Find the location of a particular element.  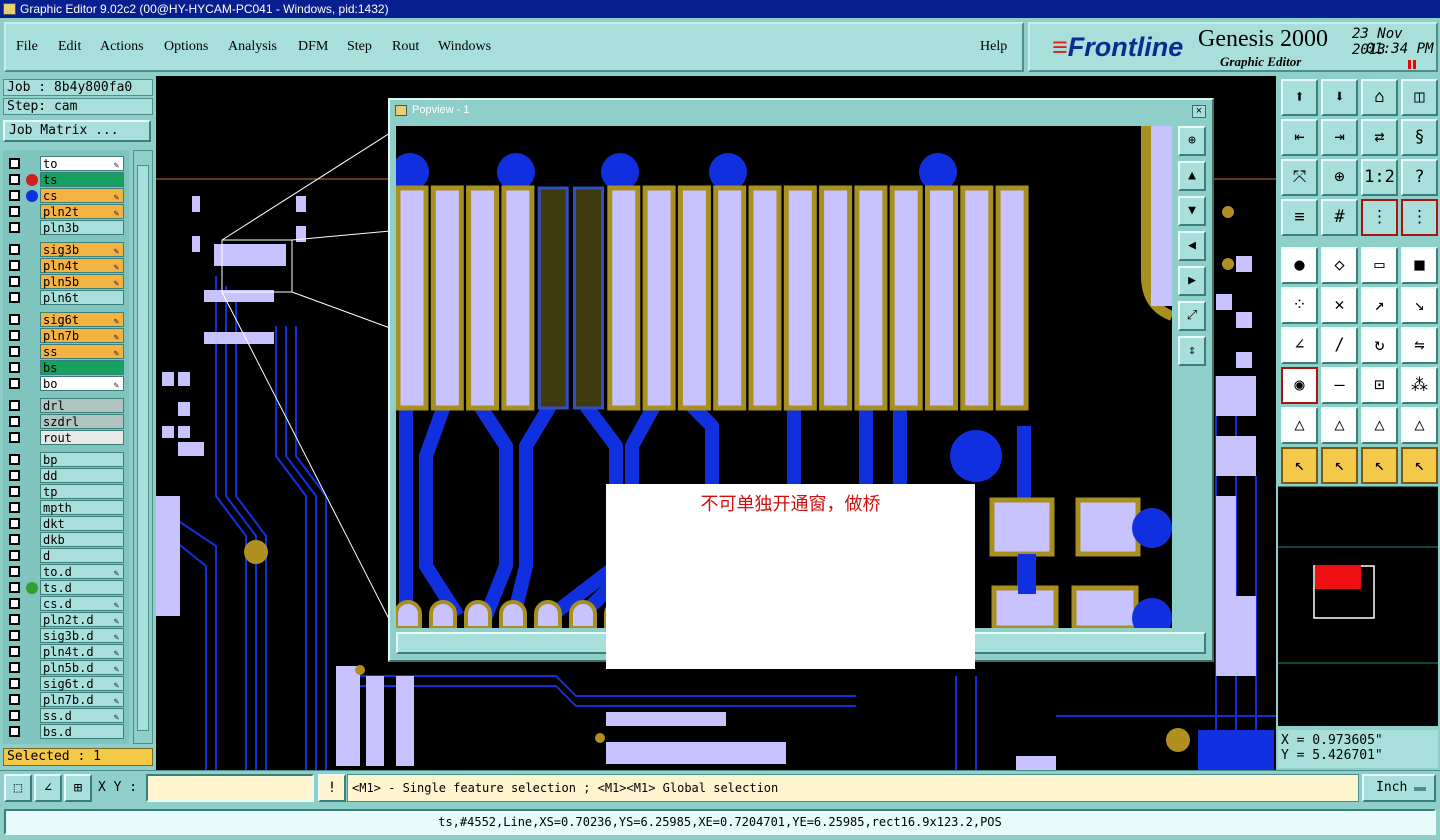

layer-name: to.d ✎ is located at coordinates (82, 571).